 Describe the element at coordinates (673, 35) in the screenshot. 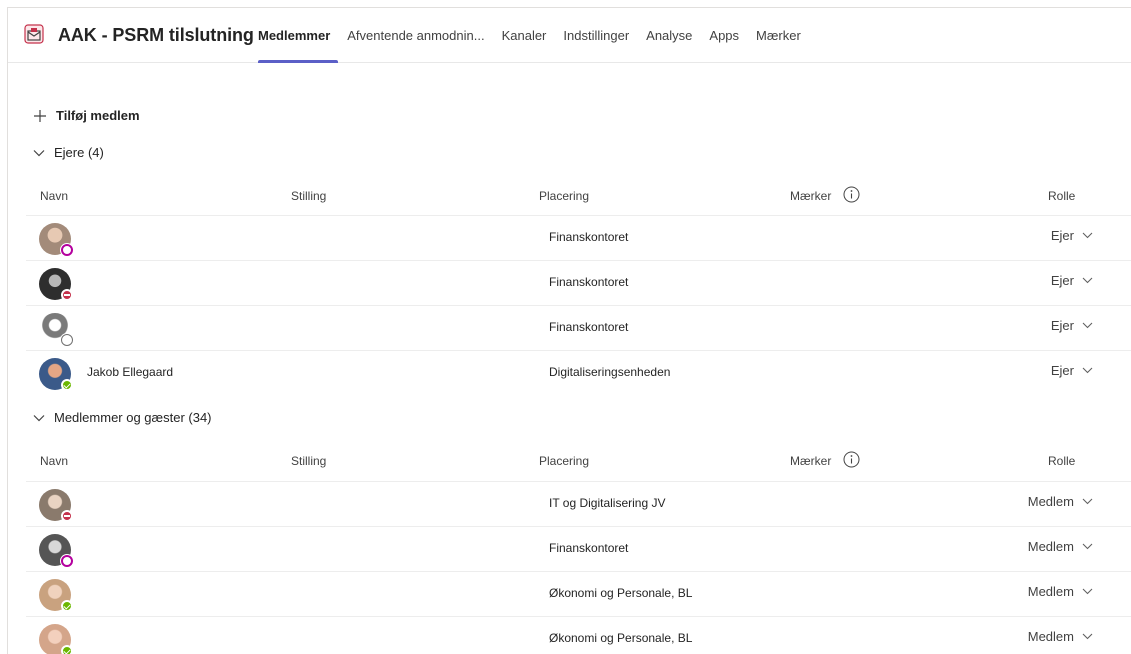

I see `tab-analyse: Analyse` at that location.